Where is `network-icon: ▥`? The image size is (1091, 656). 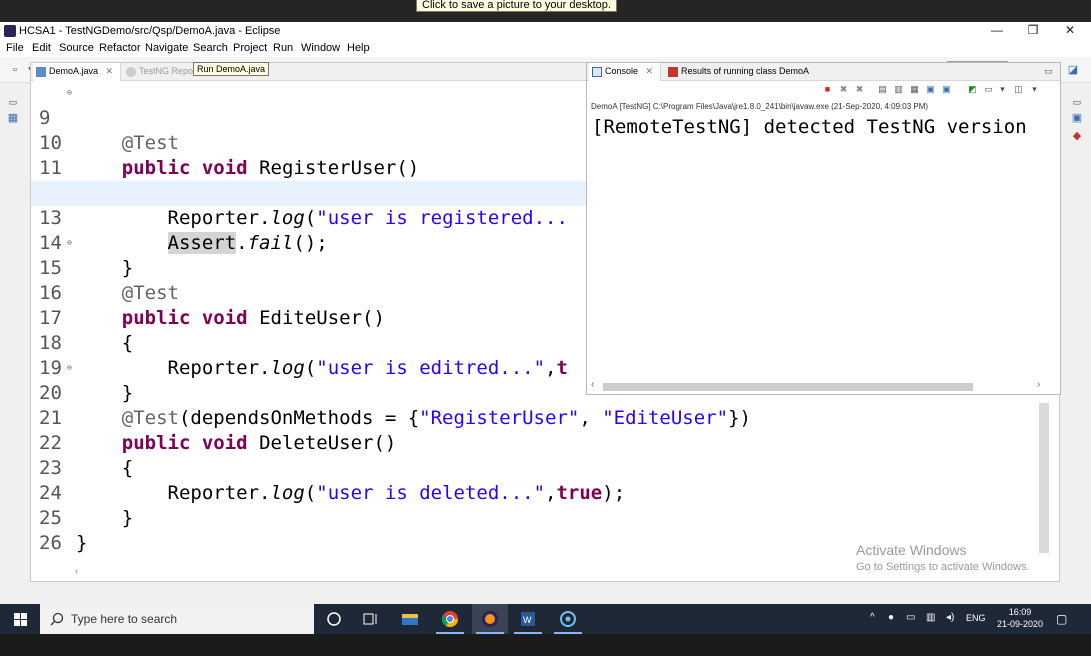 network-icon: ▥ is located at coordinates (930, 617).